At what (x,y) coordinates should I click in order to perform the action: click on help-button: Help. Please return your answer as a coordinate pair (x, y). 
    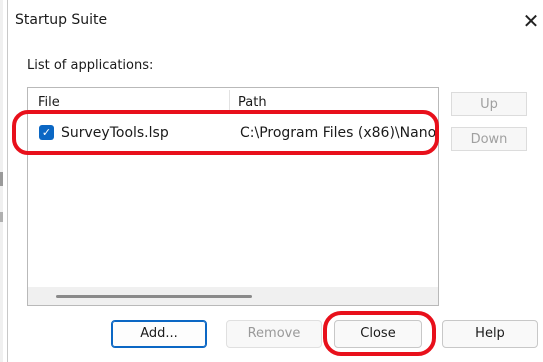
    Looking at the image, I should click on (490, 334).